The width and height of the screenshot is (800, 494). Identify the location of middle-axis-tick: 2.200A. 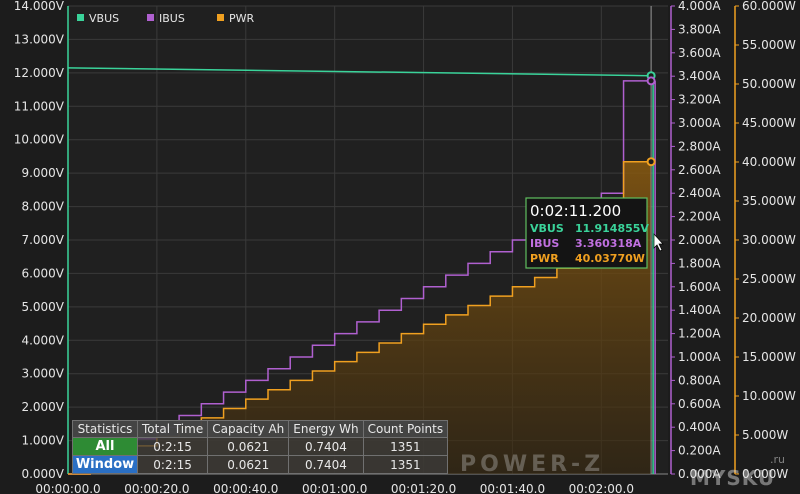
(699, 217).